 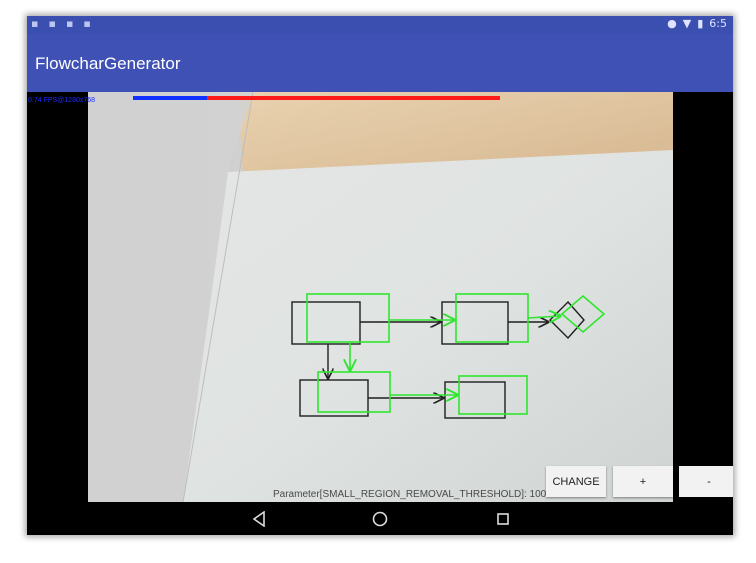 What do you see at coordinates (380, 63) in the screenshot?
I see `app-bar: FlowcharGenerator` at bounding box center [380, 63].